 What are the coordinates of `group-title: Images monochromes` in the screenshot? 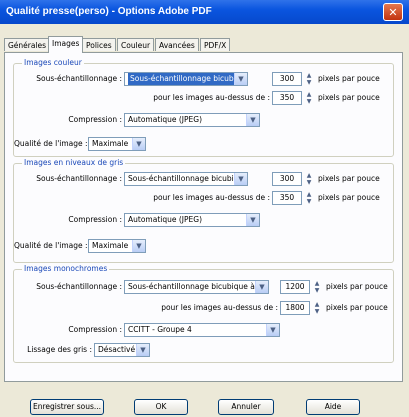 It's located at (66, 268).